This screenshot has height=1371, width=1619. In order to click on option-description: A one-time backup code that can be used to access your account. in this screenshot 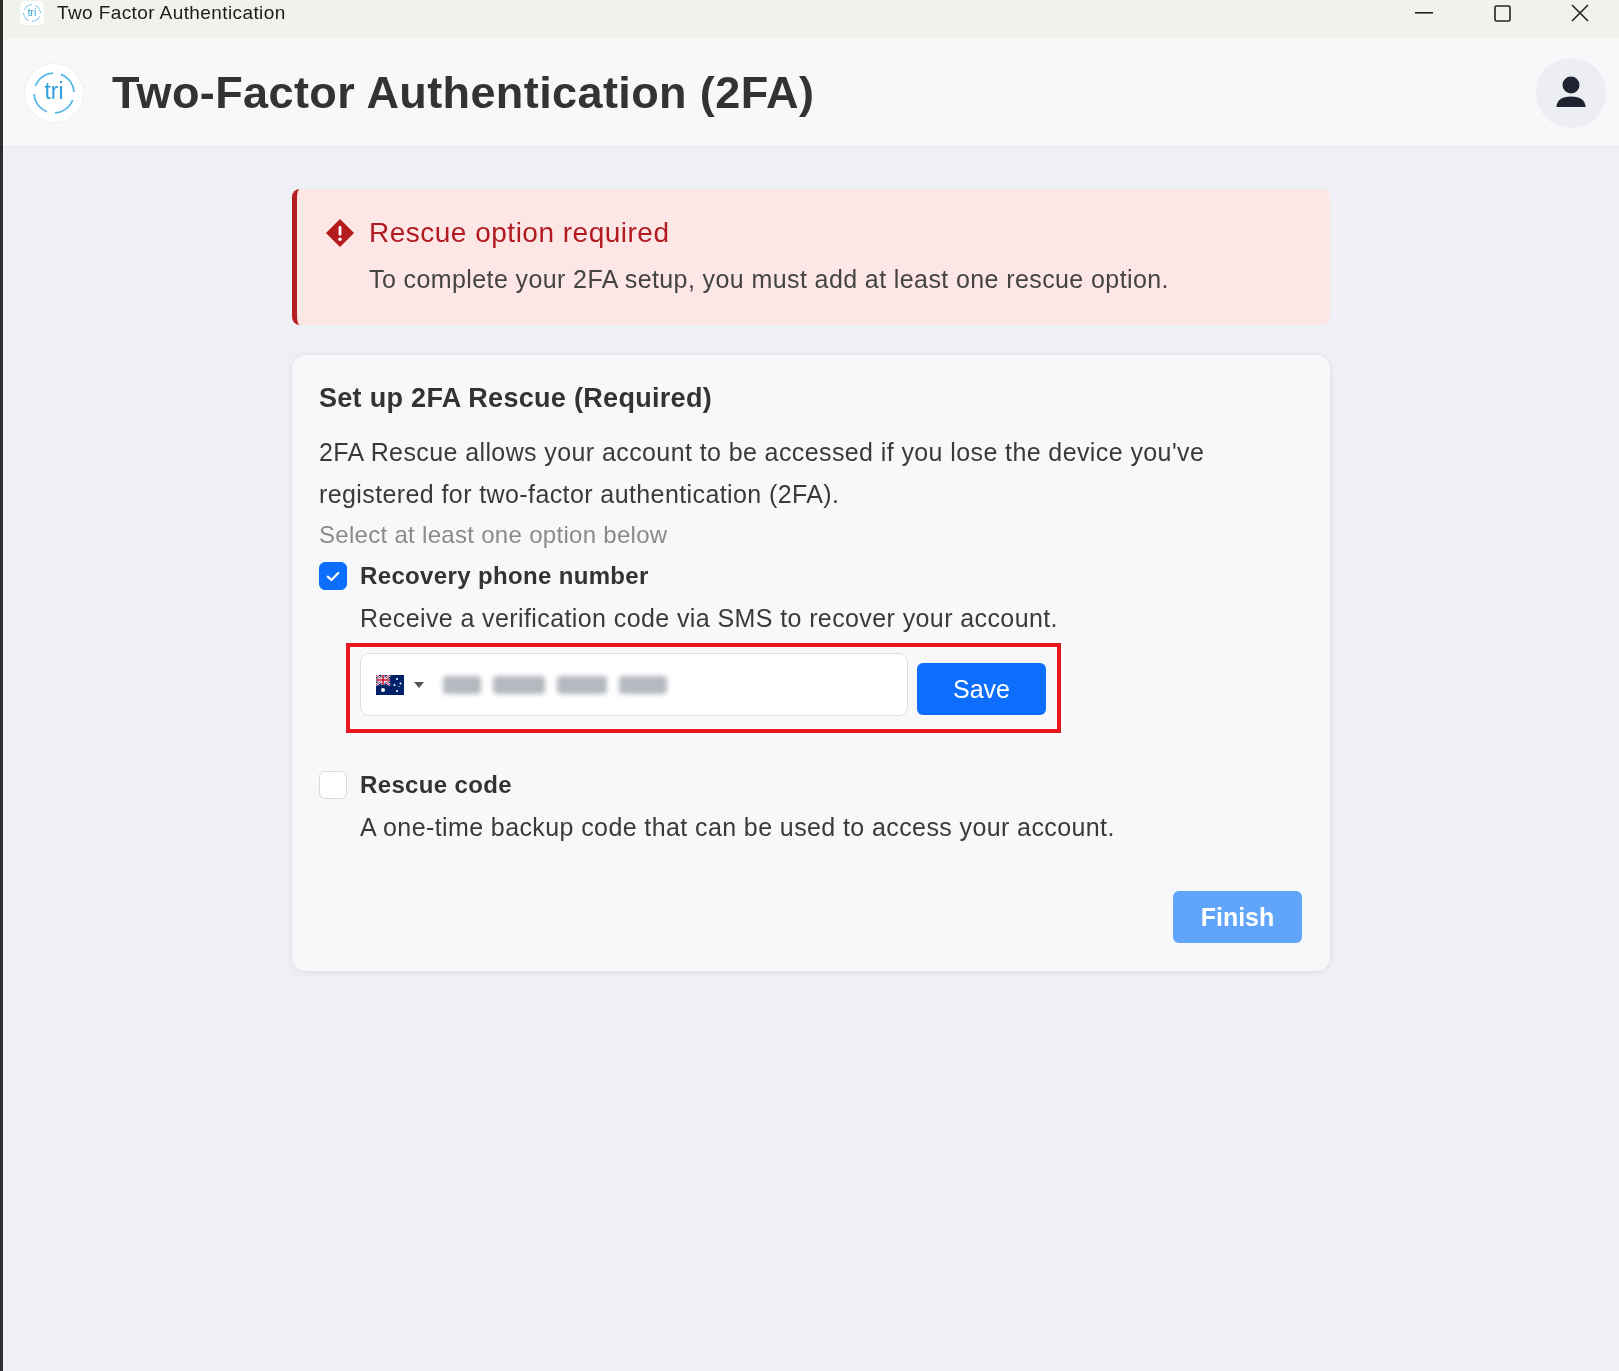, I will do `click(738, 827)`.